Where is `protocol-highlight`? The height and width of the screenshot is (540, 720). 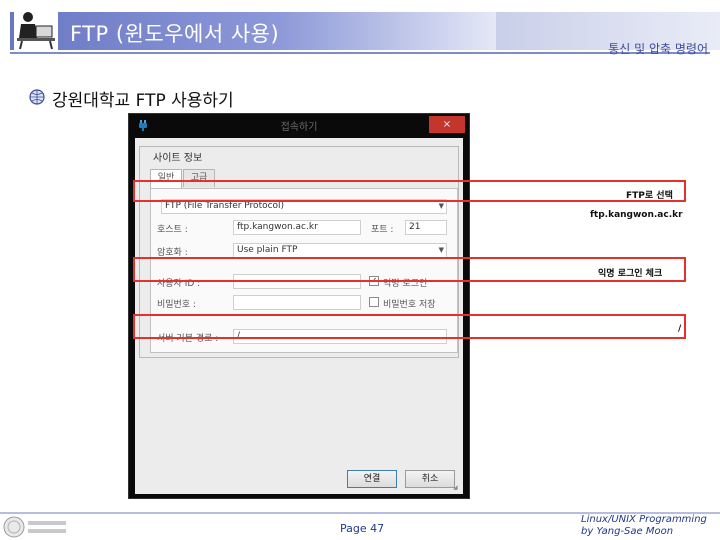
protocol-highlight is located at coordinates (409, 191).